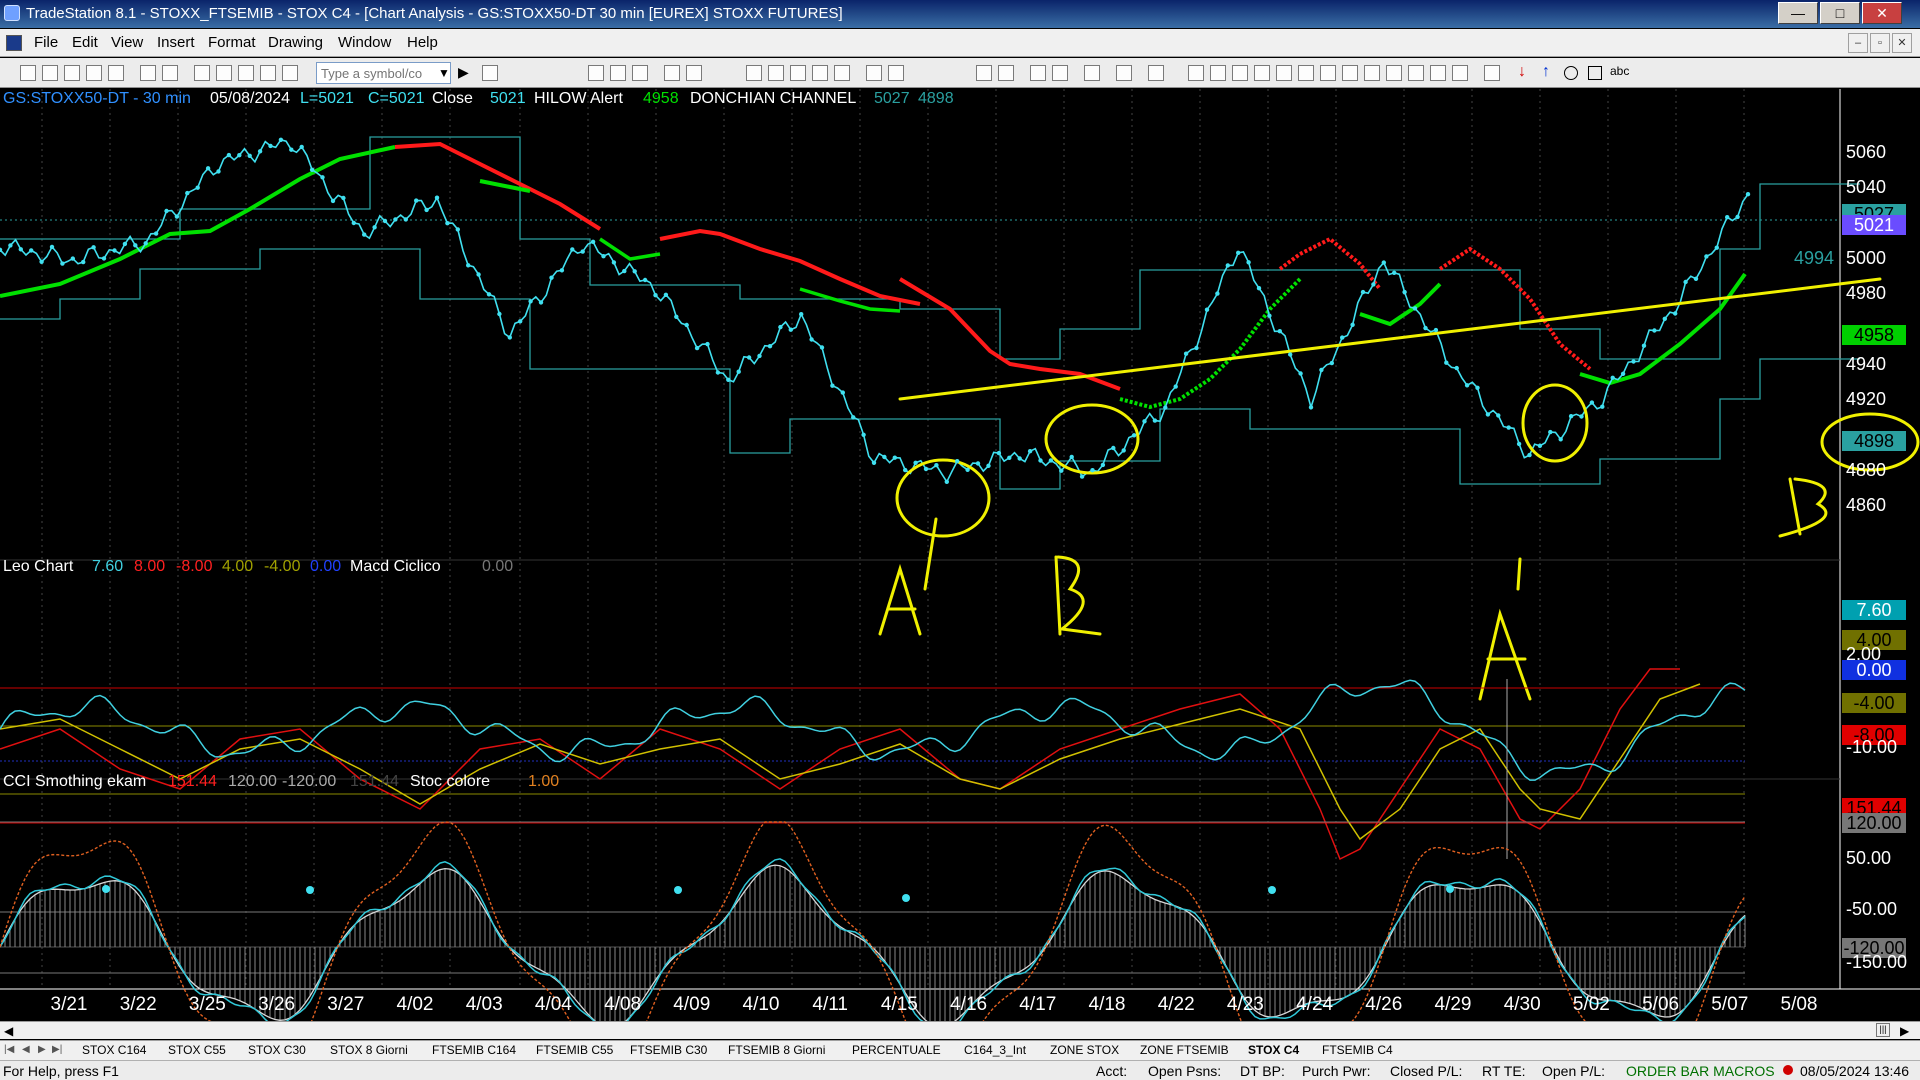 Image resolution: width=1920 pixels, height=1080 pixels. What do you see at coordinates (1571, 73) in the screenshot?
I see `ellipse-icon` at bounding box center [1571, 73].